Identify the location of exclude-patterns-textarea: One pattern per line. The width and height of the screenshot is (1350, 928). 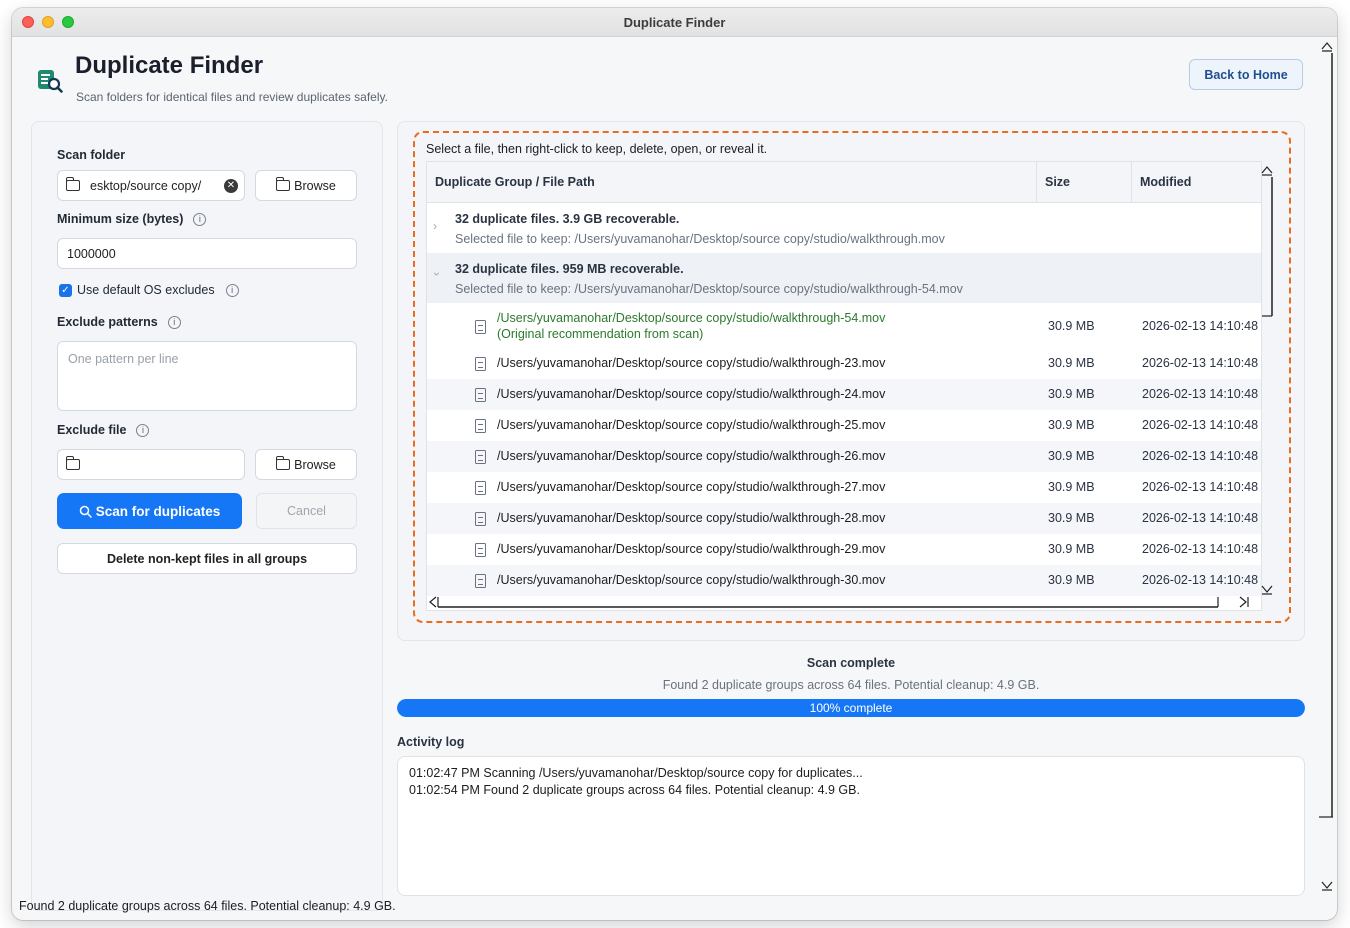
(207, 376).